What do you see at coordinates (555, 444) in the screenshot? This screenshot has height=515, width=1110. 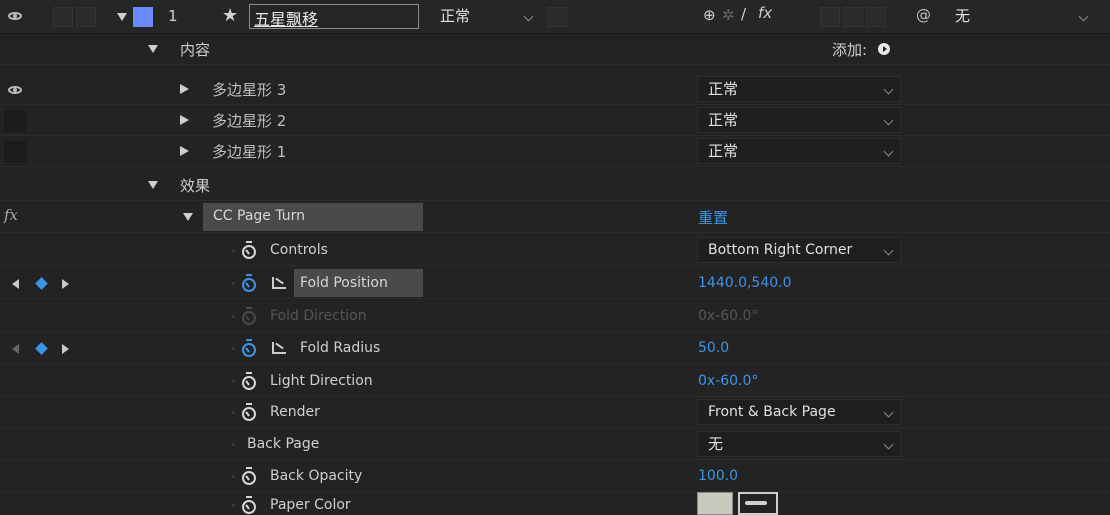 I see `property-row-back-page: Back Page 无` at bounding box center [555, 444].